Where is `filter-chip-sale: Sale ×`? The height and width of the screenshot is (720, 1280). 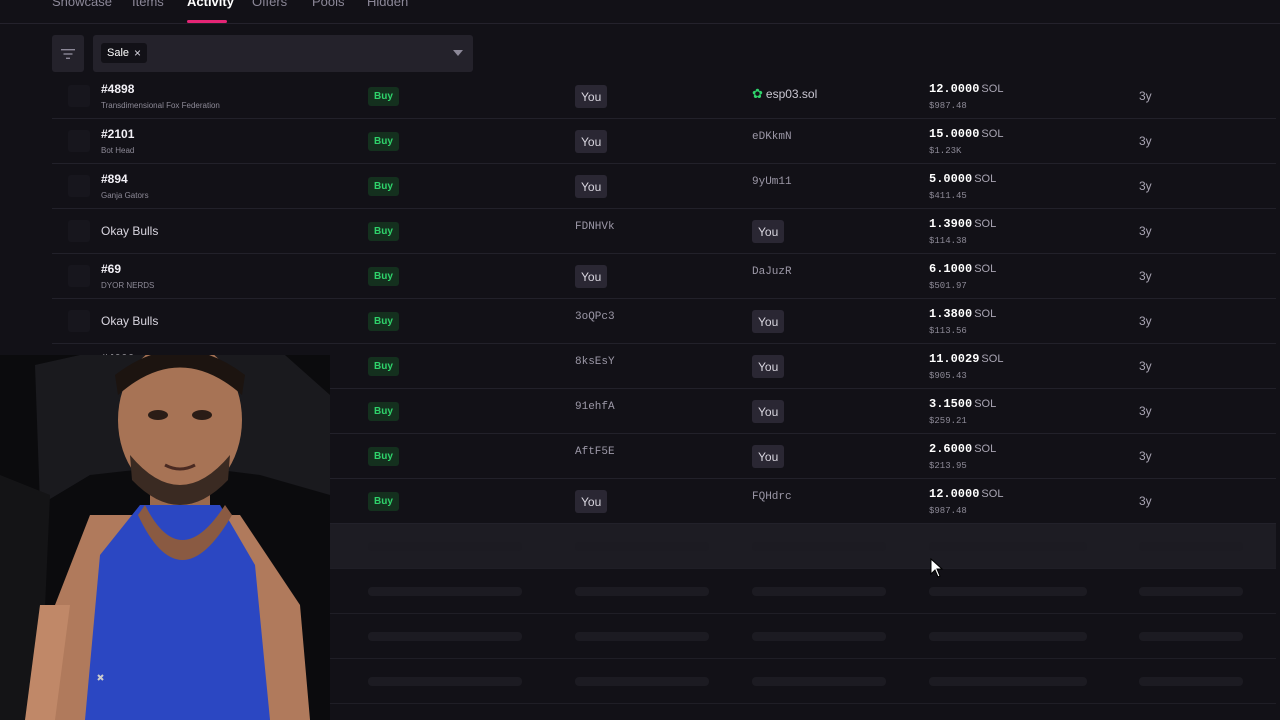
filter-chip-sale: Sale × is located at coordinates (124, 53).